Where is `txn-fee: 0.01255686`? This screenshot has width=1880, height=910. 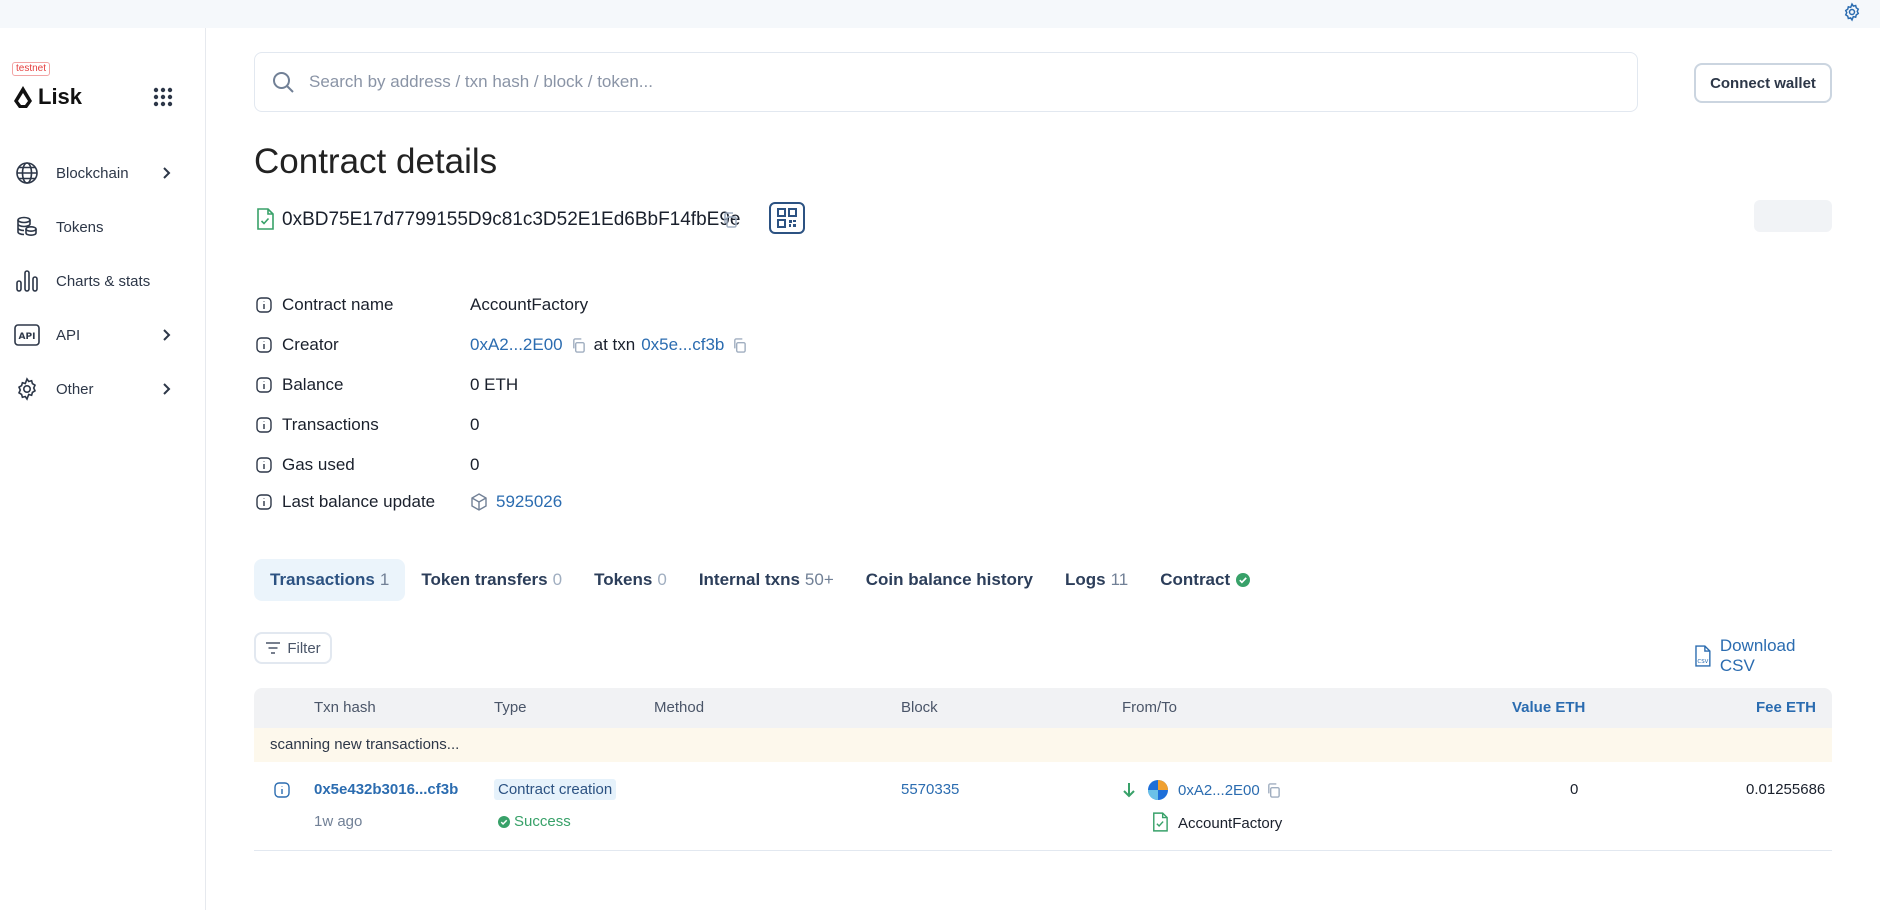
txn-fee: 0.01255686 is located at coordinates (1786, 789).